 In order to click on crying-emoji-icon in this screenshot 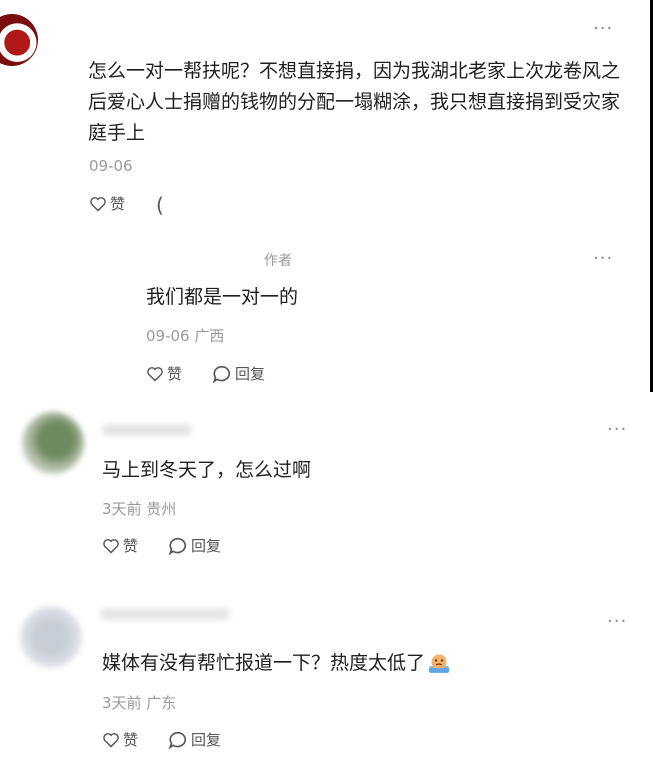, I will do `click(439, 663)`.